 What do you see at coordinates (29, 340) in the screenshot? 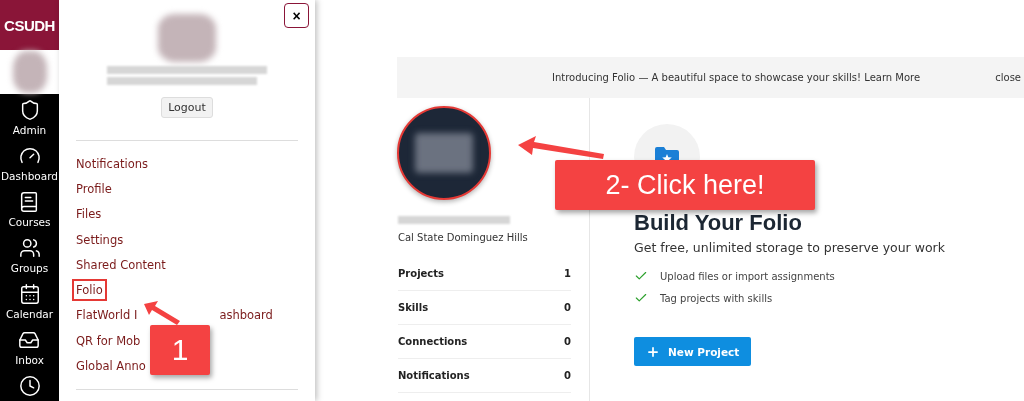
I see `inbox-icon` at bounding box center [29, 340].